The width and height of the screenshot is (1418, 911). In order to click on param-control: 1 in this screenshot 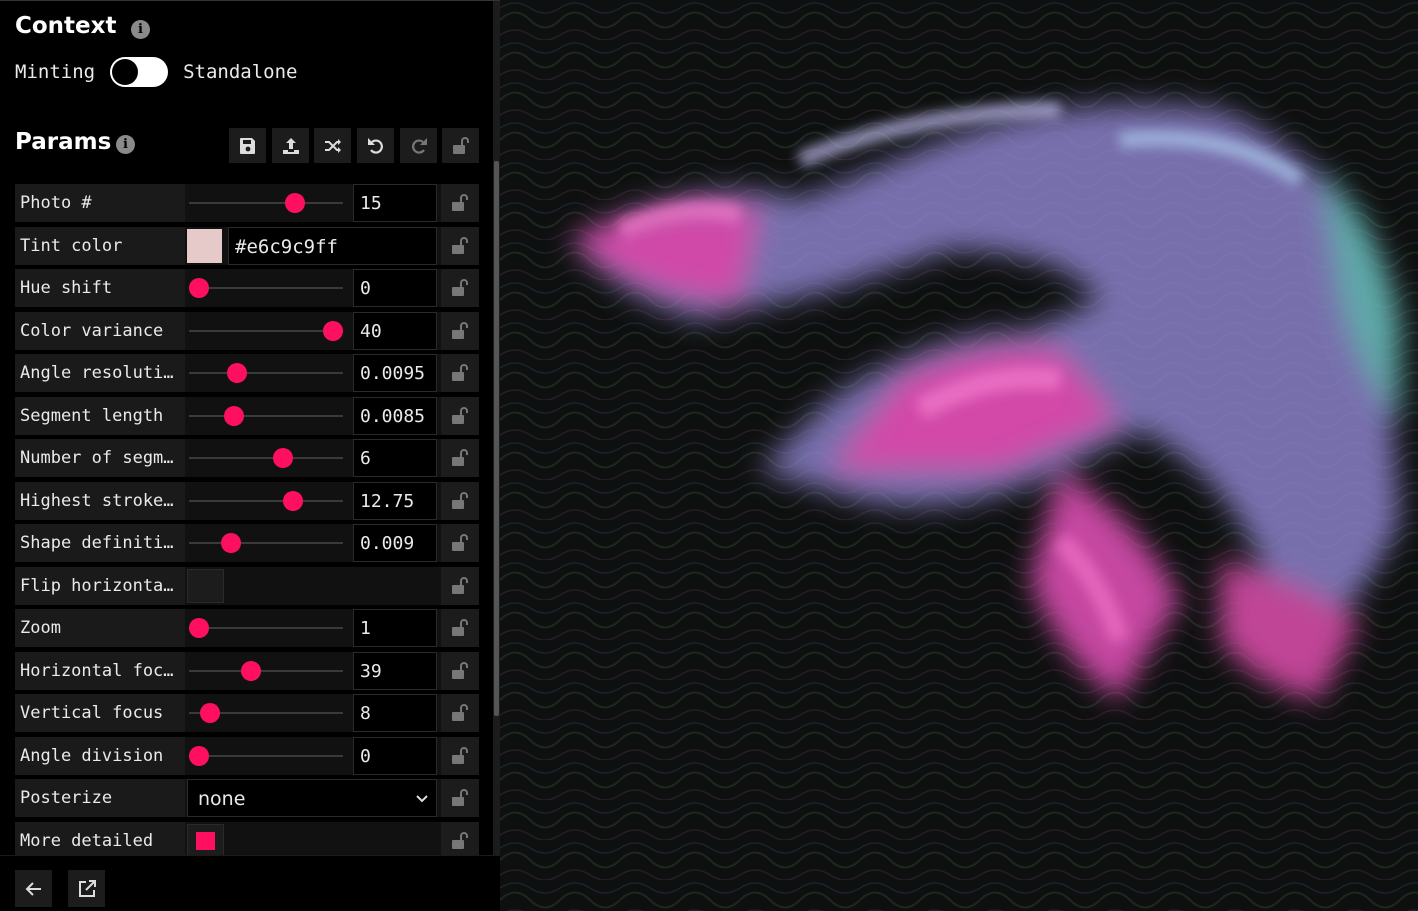, I will do `click(313, 628)`.